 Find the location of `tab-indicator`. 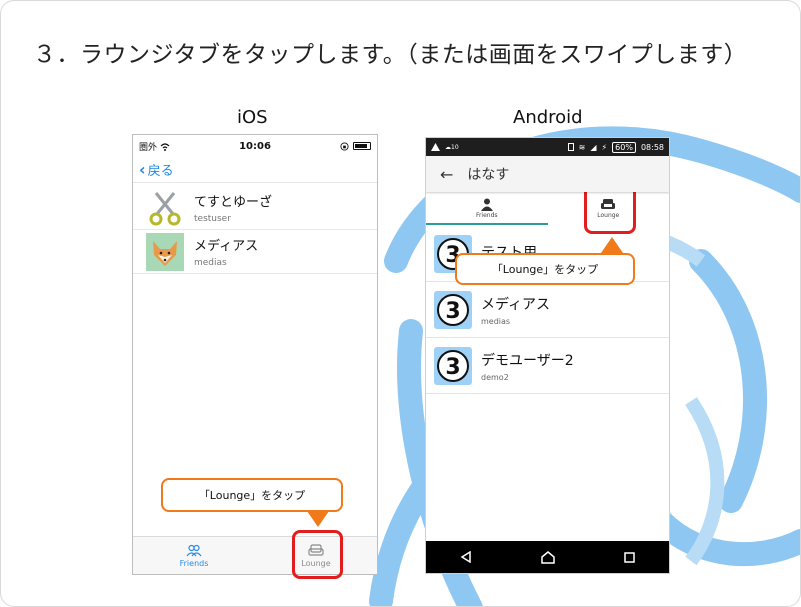

tab-indicator is located at coordinates (487, 224).